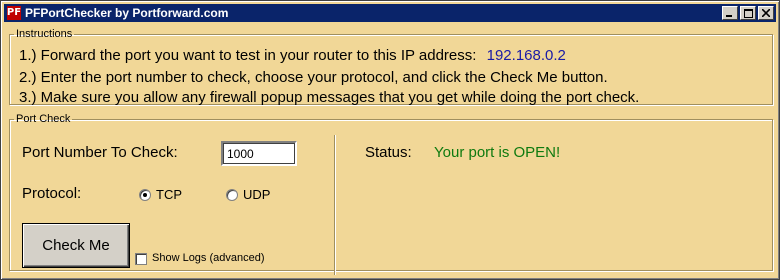 Image resolution: width=780 pixels, height=280 pixels. I want to click on caption-buttons, so click(747, 13).